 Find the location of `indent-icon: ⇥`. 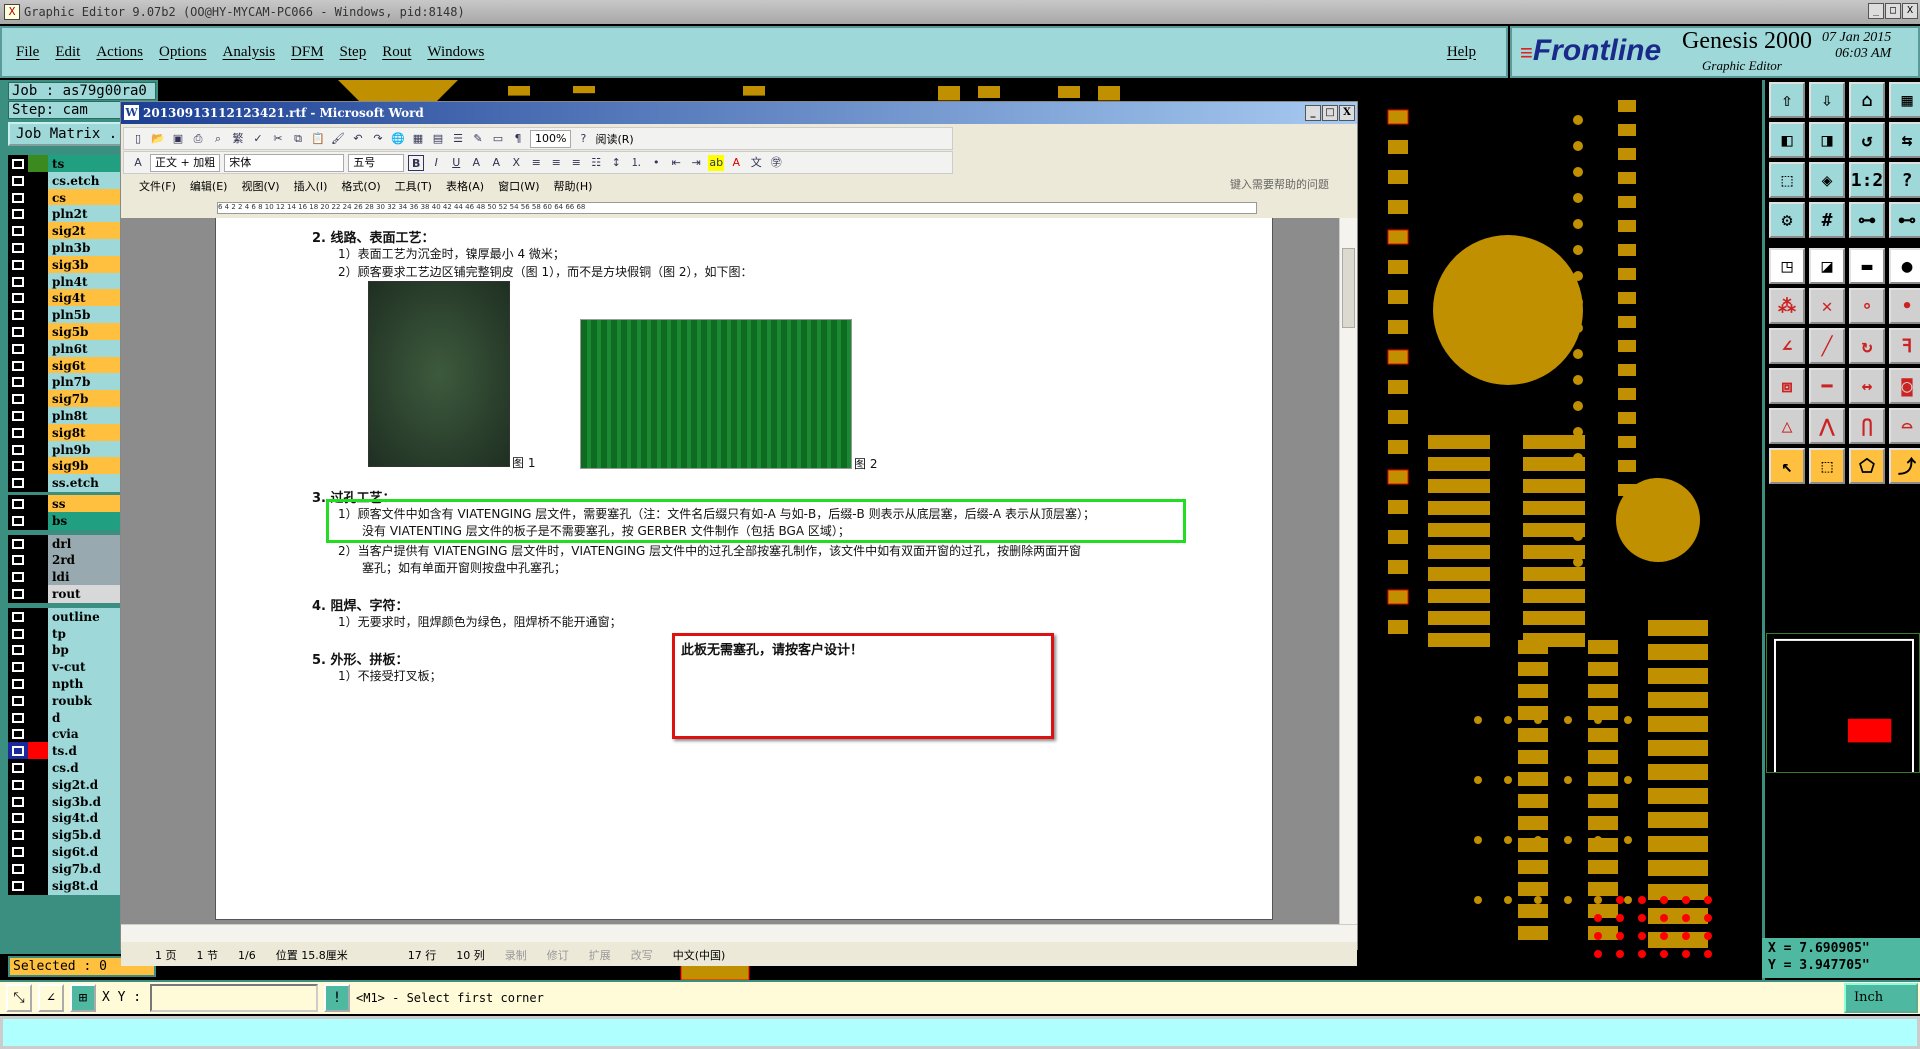

indent-icon: ⇥ is located at coordinates (696, 163).